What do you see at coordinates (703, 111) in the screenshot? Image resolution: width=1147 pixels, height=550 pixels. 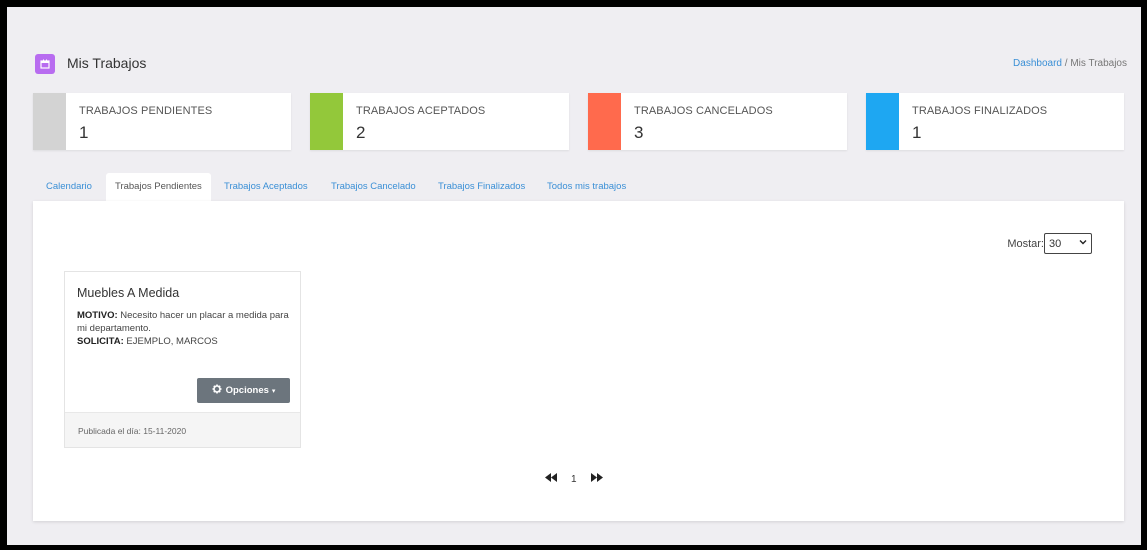 I see `stat-label: TRABAJOS CANCELADOS` at bounding box center [703, 111].